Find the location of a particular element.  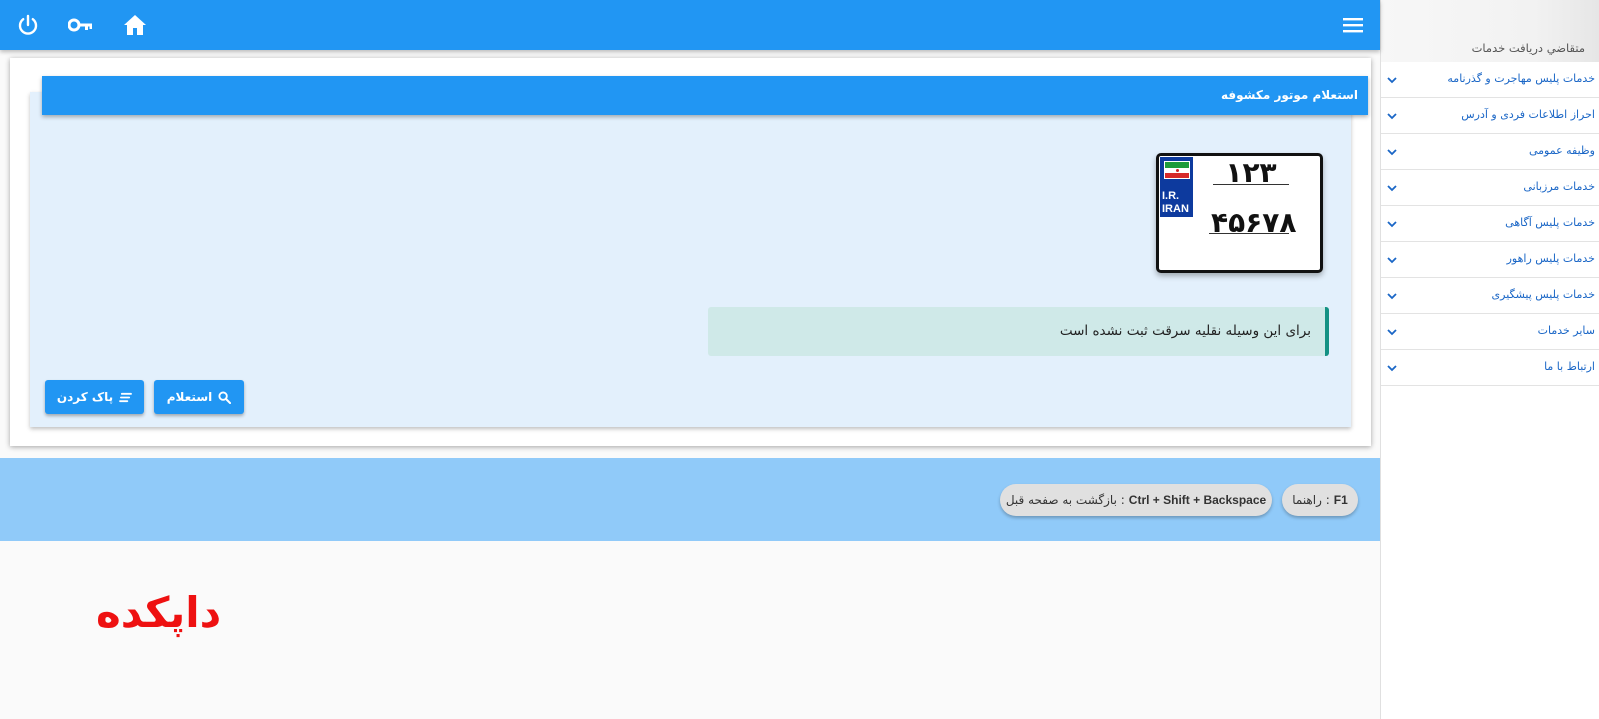

plate-country-line1: I.R. is located at coordinates (1171, 196).